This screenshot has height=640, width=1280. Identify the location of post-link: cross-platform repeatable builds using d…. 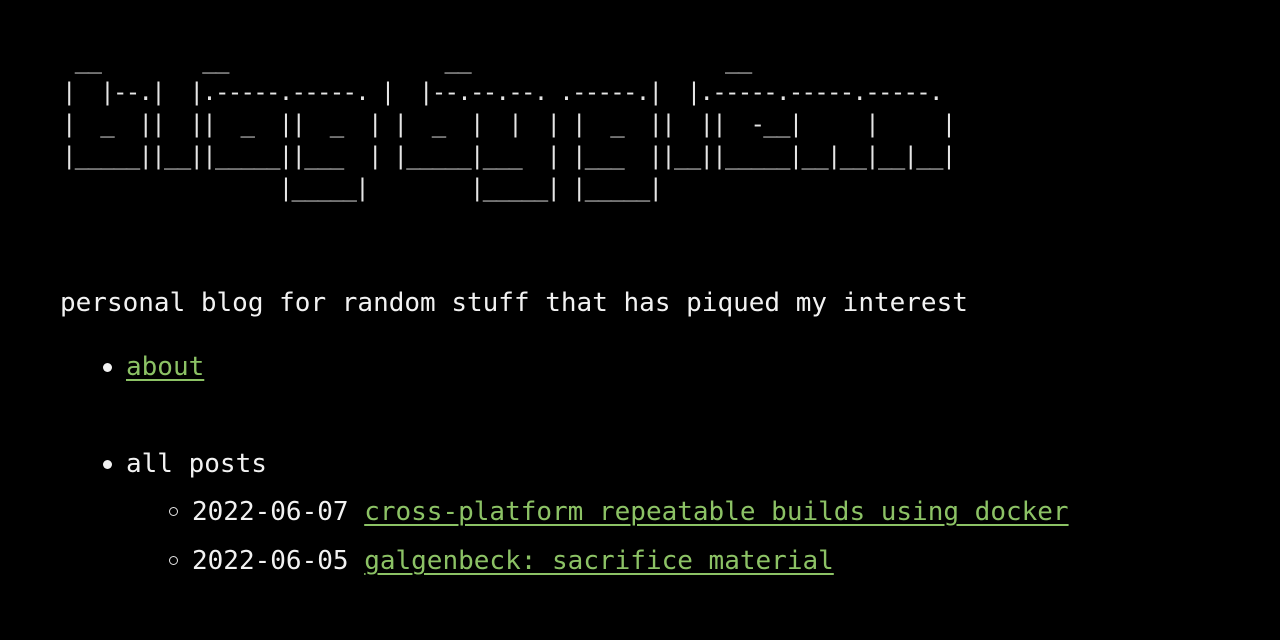
(716, 512).